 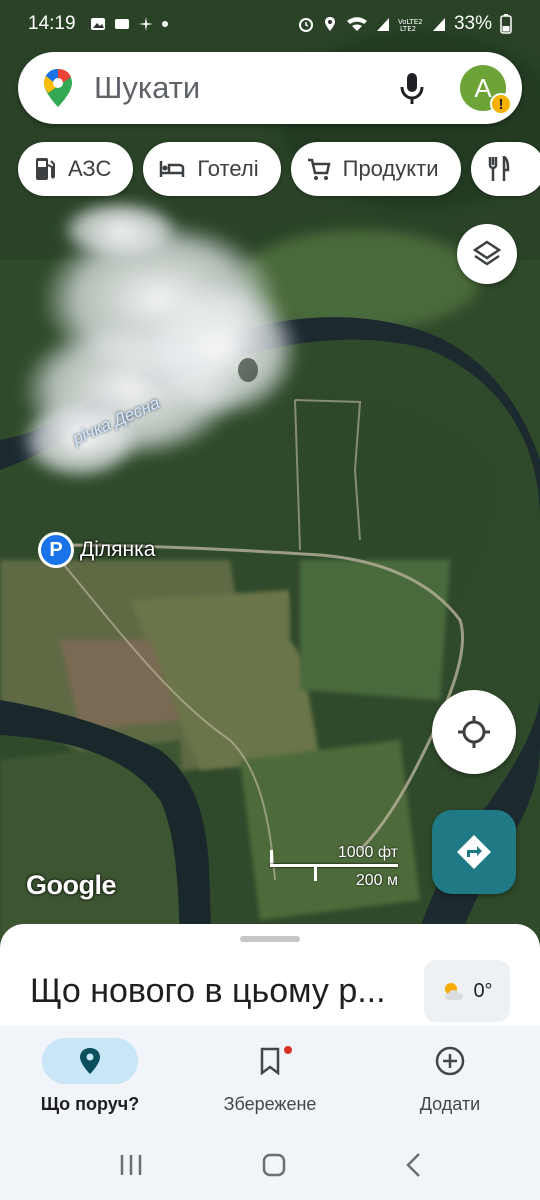 What do you see at coordinates (412, 88) in the screenshot?
I see `microphone-icon` at bounding box center [412, 88].